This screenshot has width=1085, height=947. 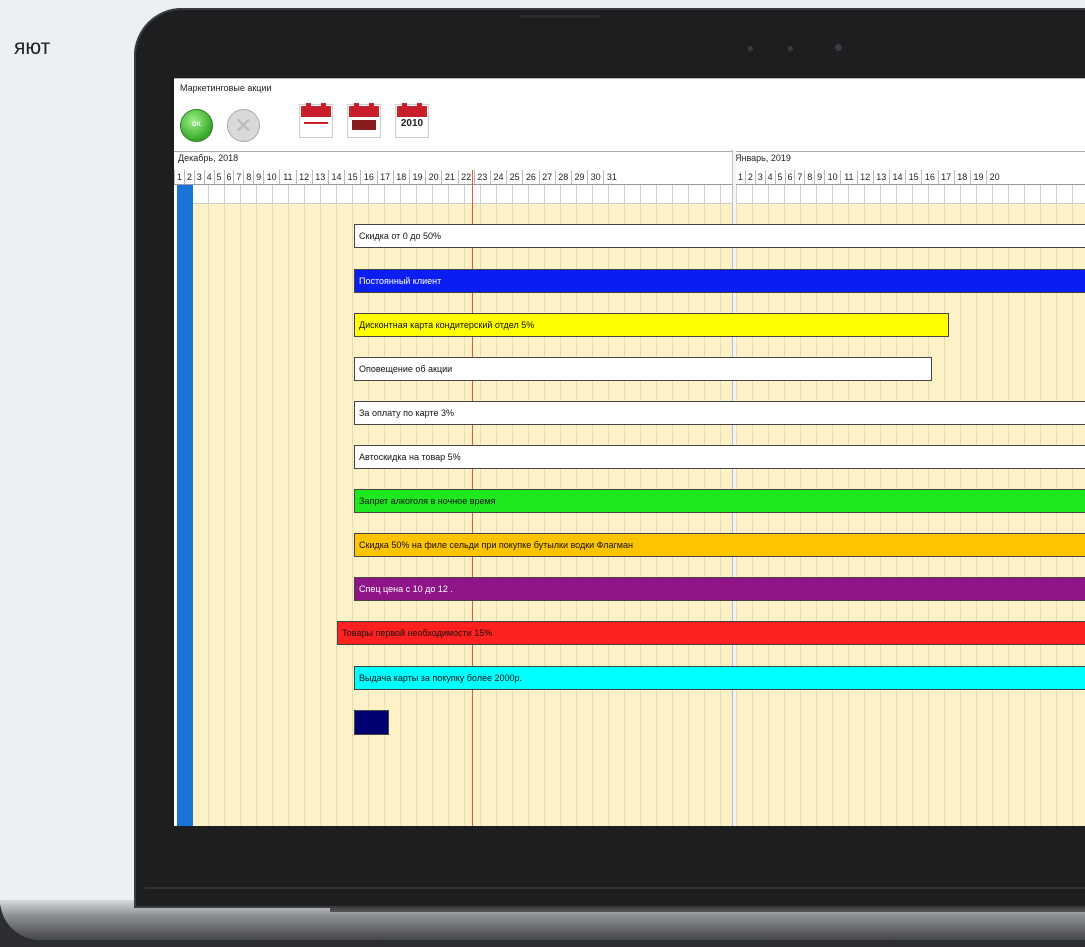 I want to click on gantt-bar: Постоянный клиент, so click(x=719, y=281).